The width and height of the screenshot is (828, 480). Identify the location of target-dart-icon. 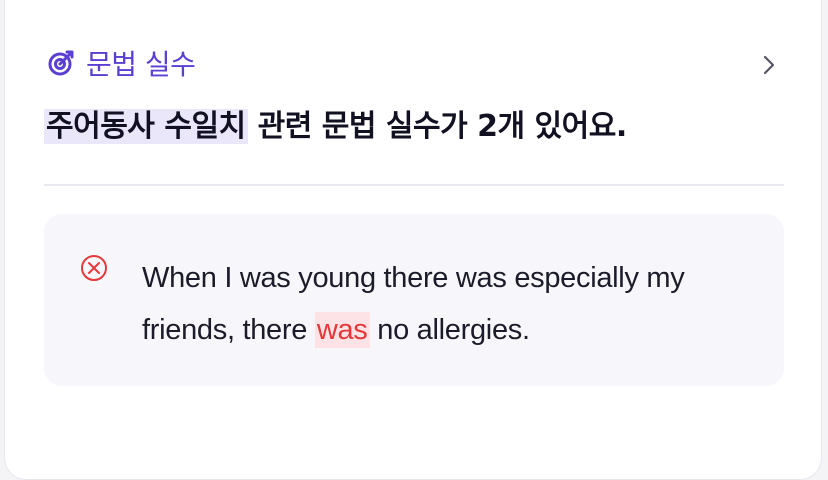
(61, 63).